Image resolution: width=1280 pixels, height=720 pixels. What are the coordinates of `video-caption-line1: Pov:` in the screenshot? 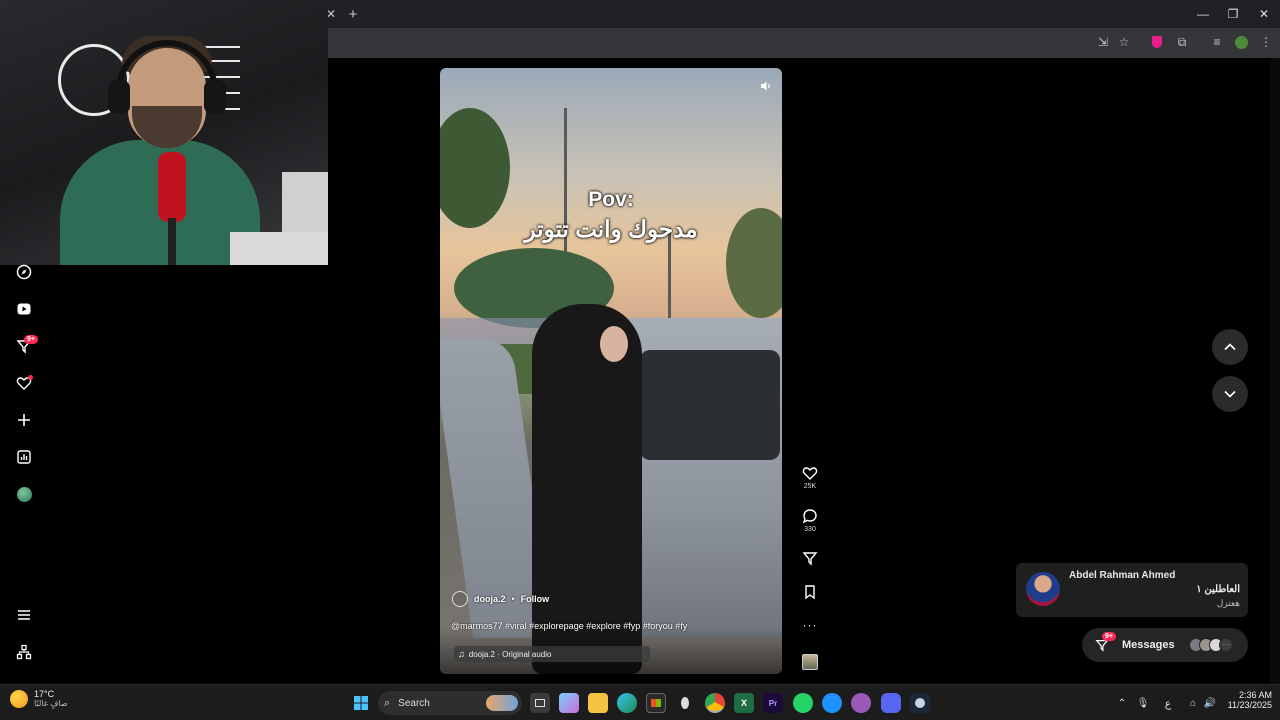 It's located at (611, 199).